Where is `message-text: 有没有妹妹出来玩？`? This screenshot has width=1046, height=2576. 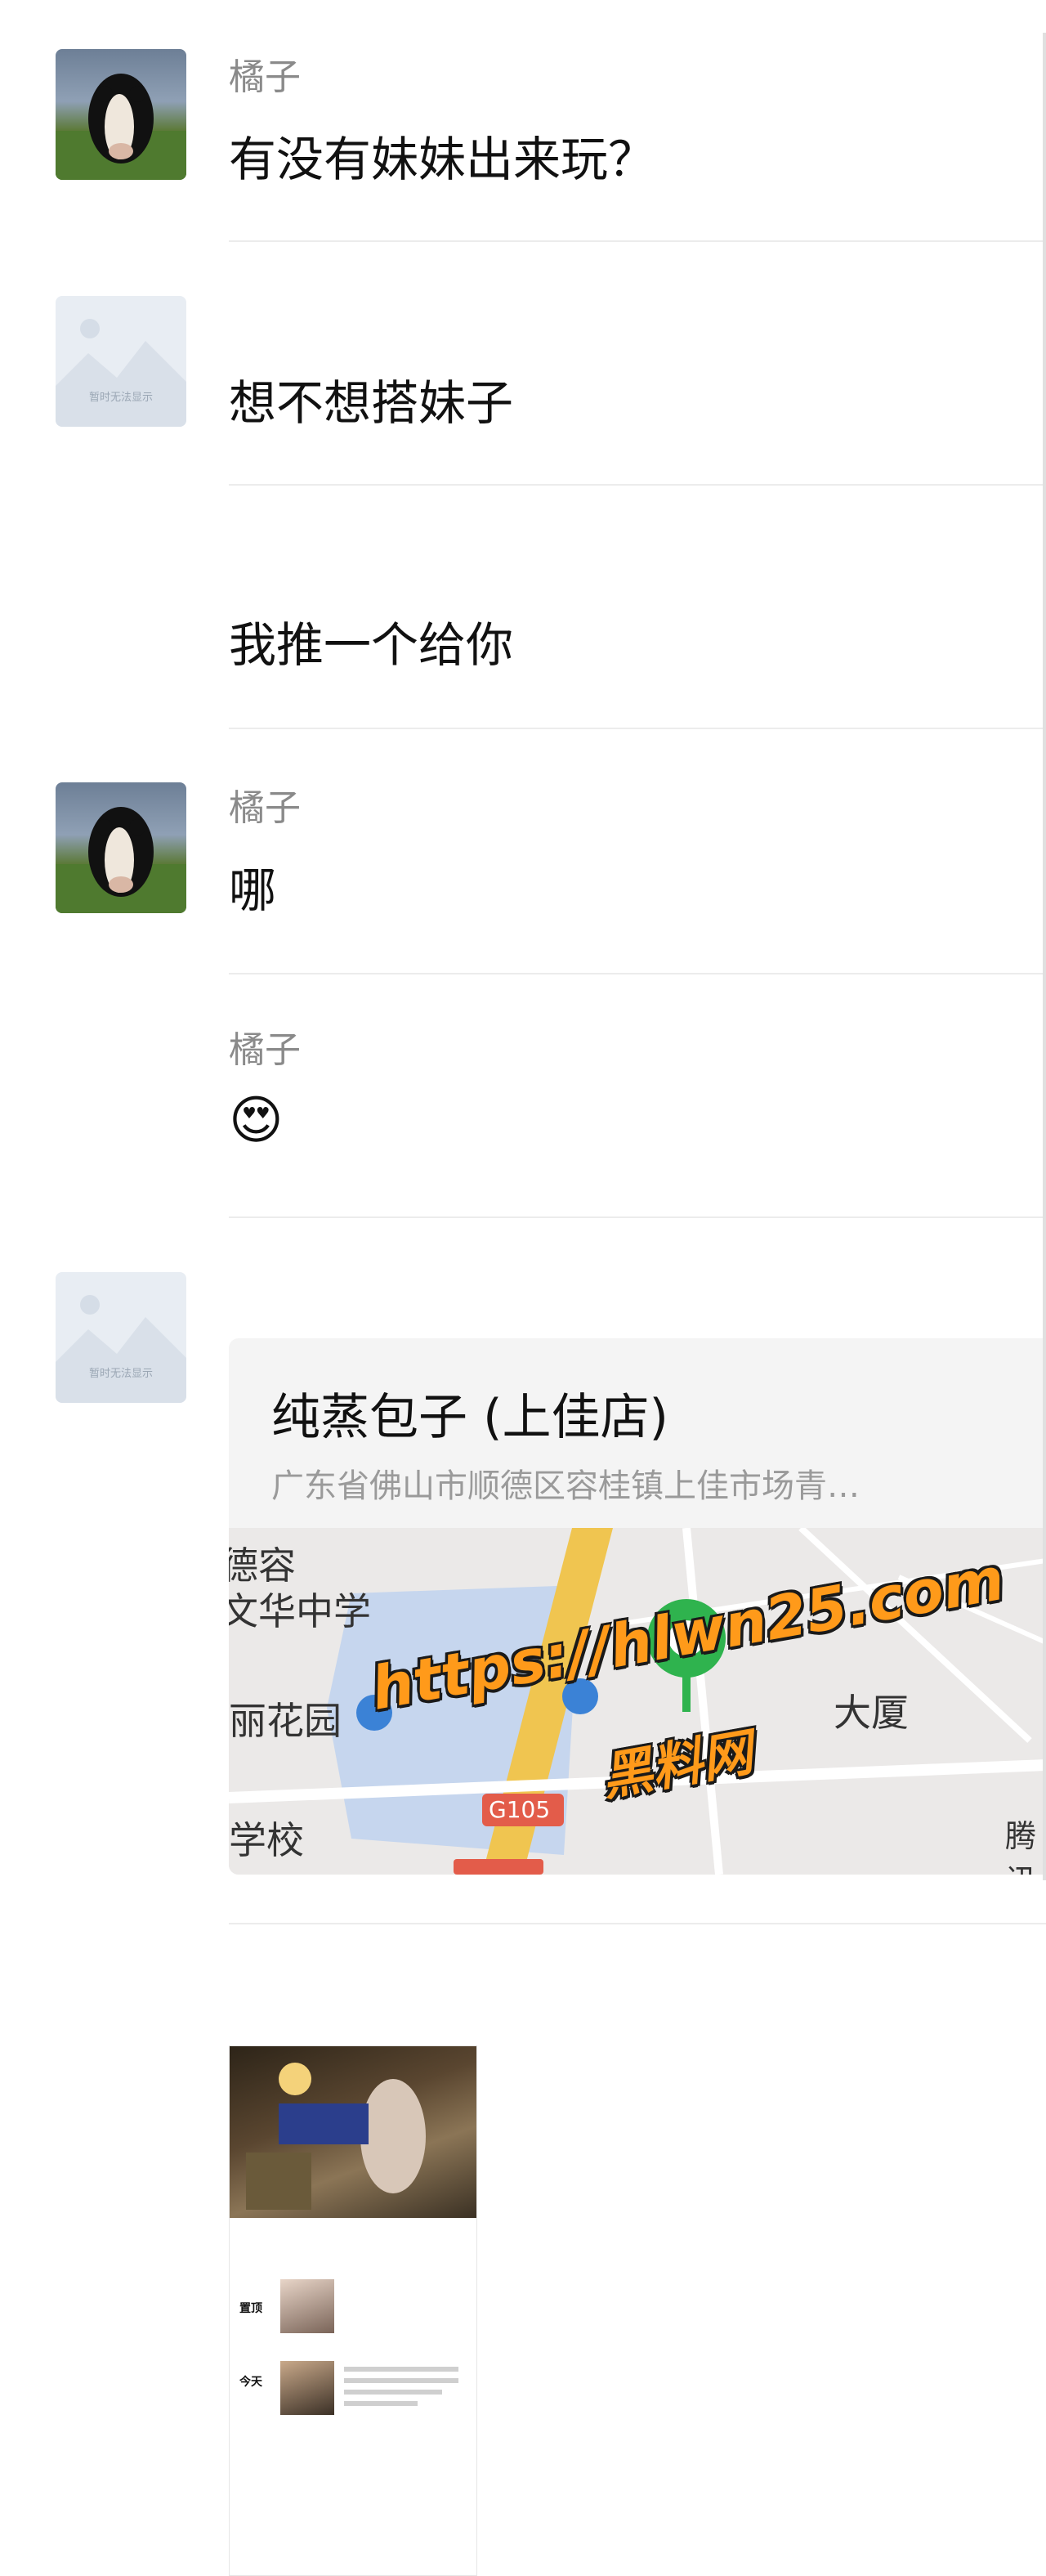 message-text: 有没有妹妹出来玩？ is located at coordinates (442, 155).